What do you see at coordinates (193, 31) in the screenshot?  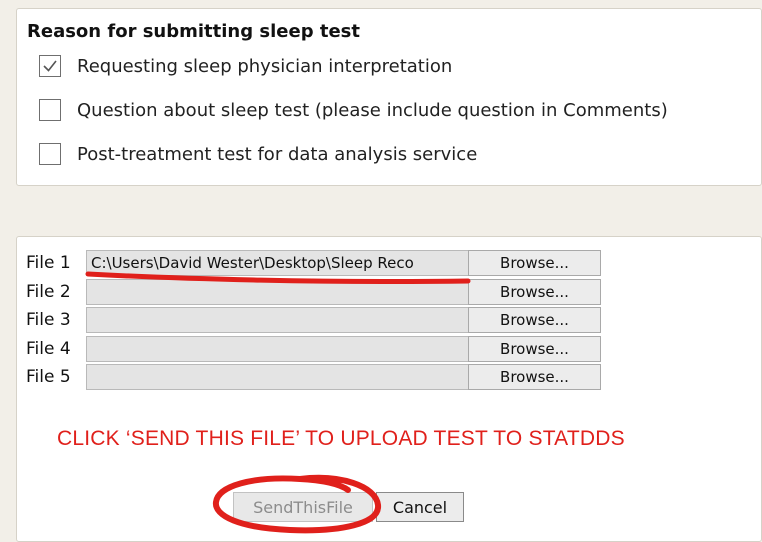 I see `reason-section-title: Reason for submitting sleep test` at bounding box center [193, 31].